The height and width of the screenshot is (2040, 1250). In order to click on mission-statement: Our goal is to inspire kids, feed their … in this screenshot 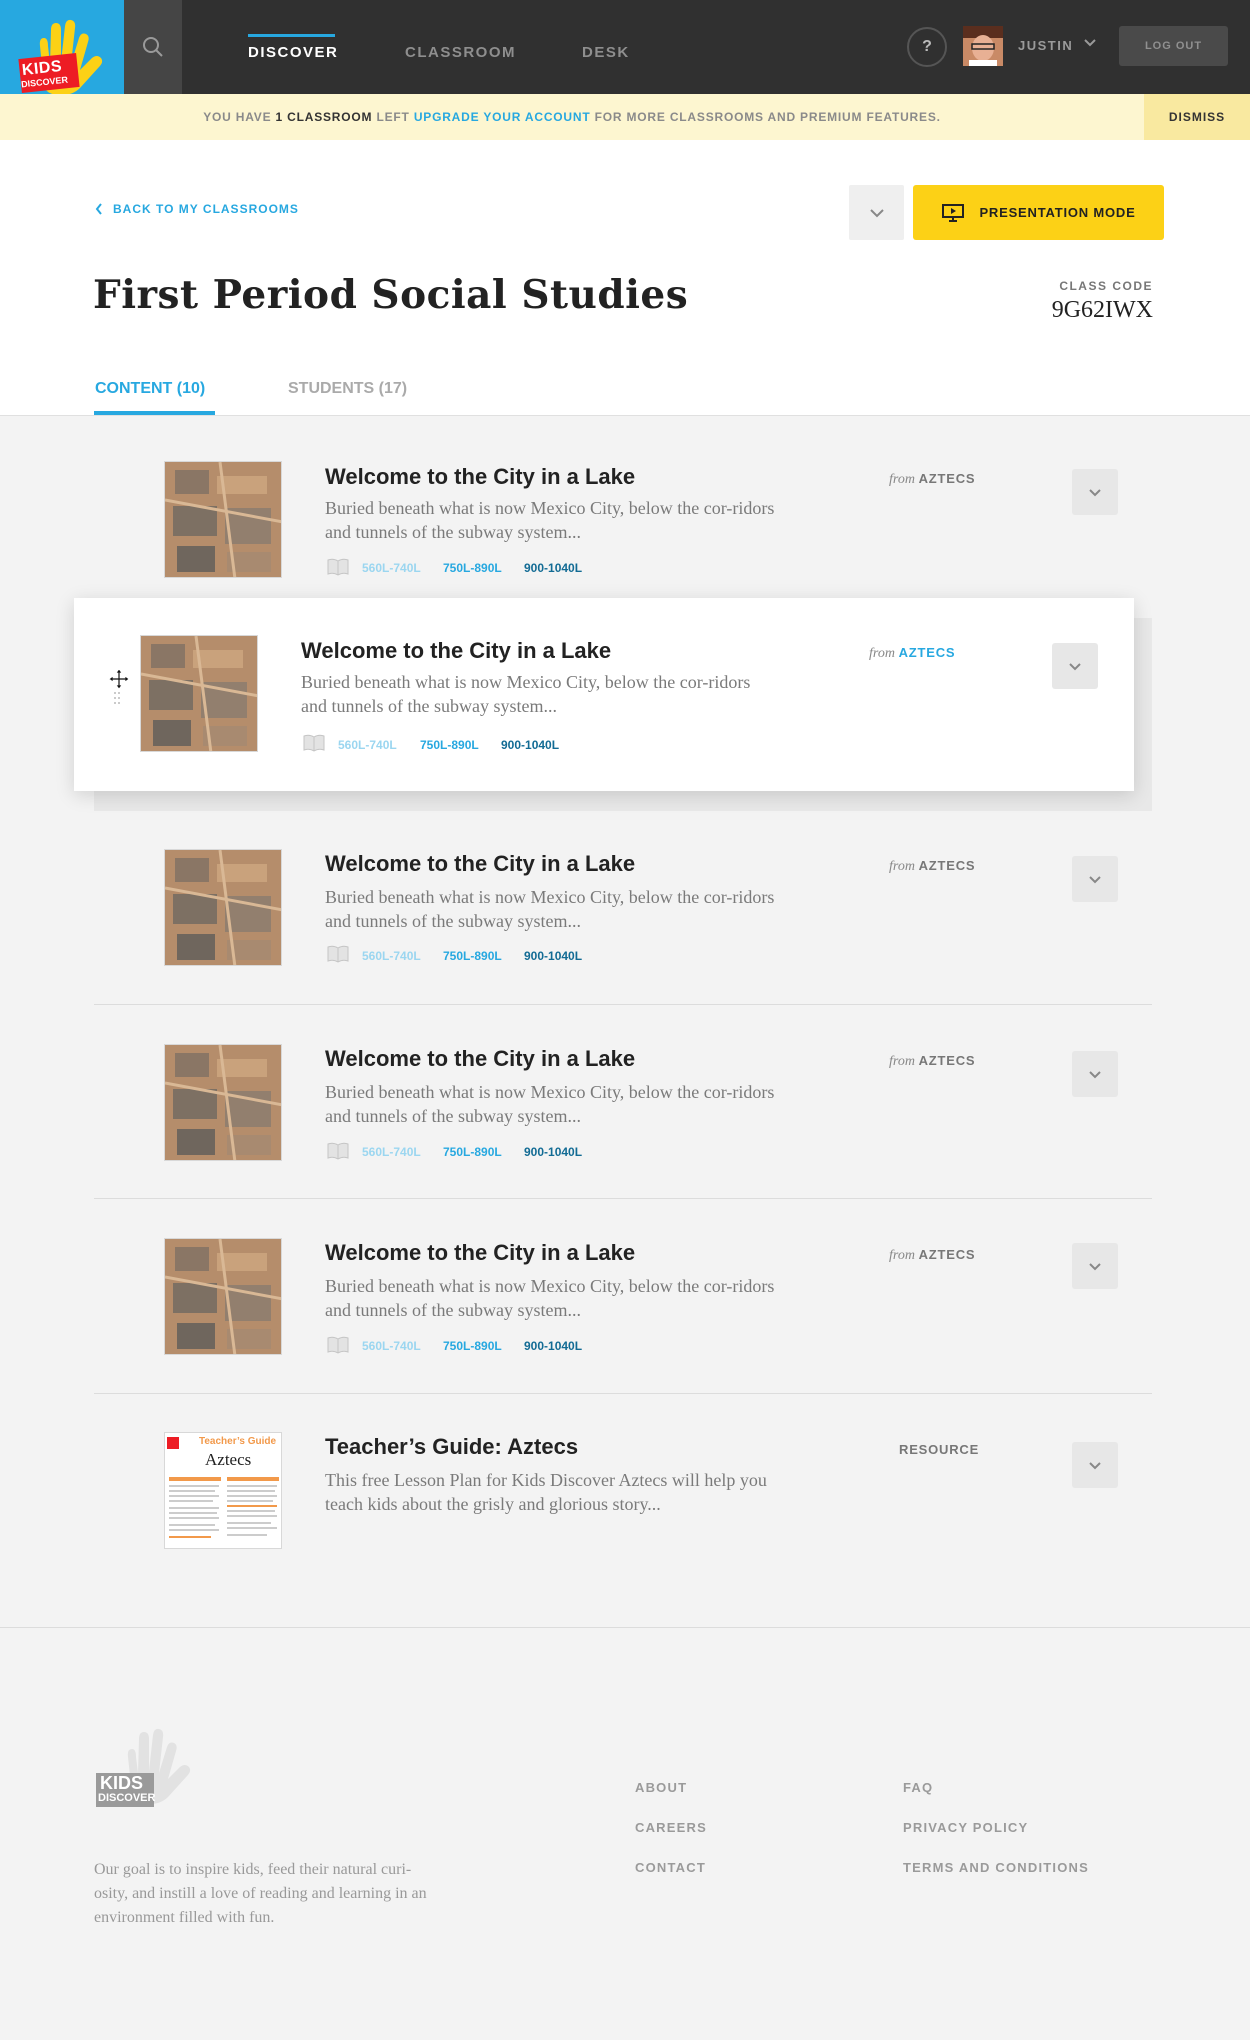, I will do `click(260, 1893)`.